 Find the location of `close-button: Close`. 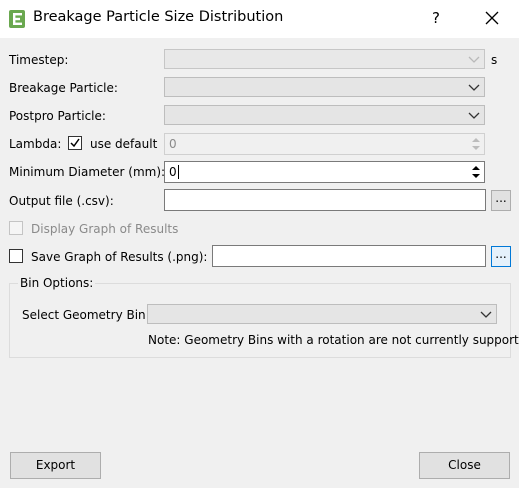

close-button: Close is located at coordinates (464, 465).